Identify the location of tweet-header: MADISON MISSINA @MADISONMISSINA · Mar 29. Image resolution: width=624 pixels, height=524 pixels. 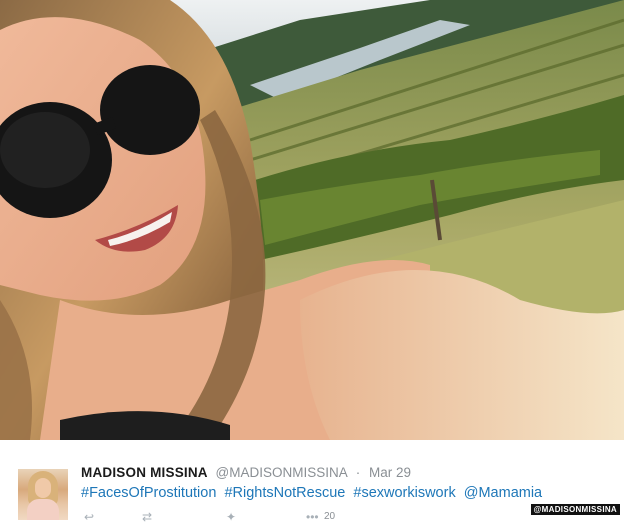
(246, 473).